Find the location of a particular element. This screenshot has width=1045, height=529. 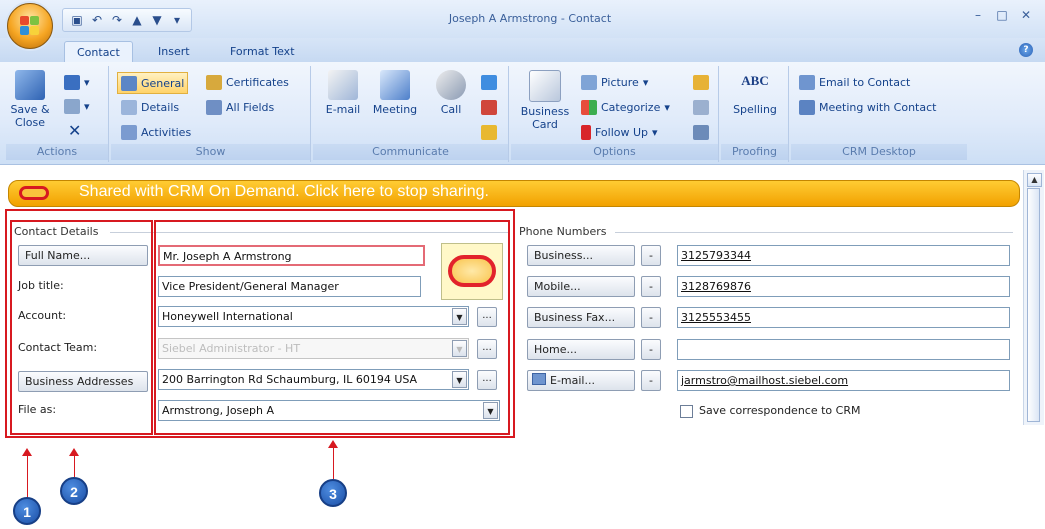

meeting-button: Meeting is located at coordinates (395, 93).